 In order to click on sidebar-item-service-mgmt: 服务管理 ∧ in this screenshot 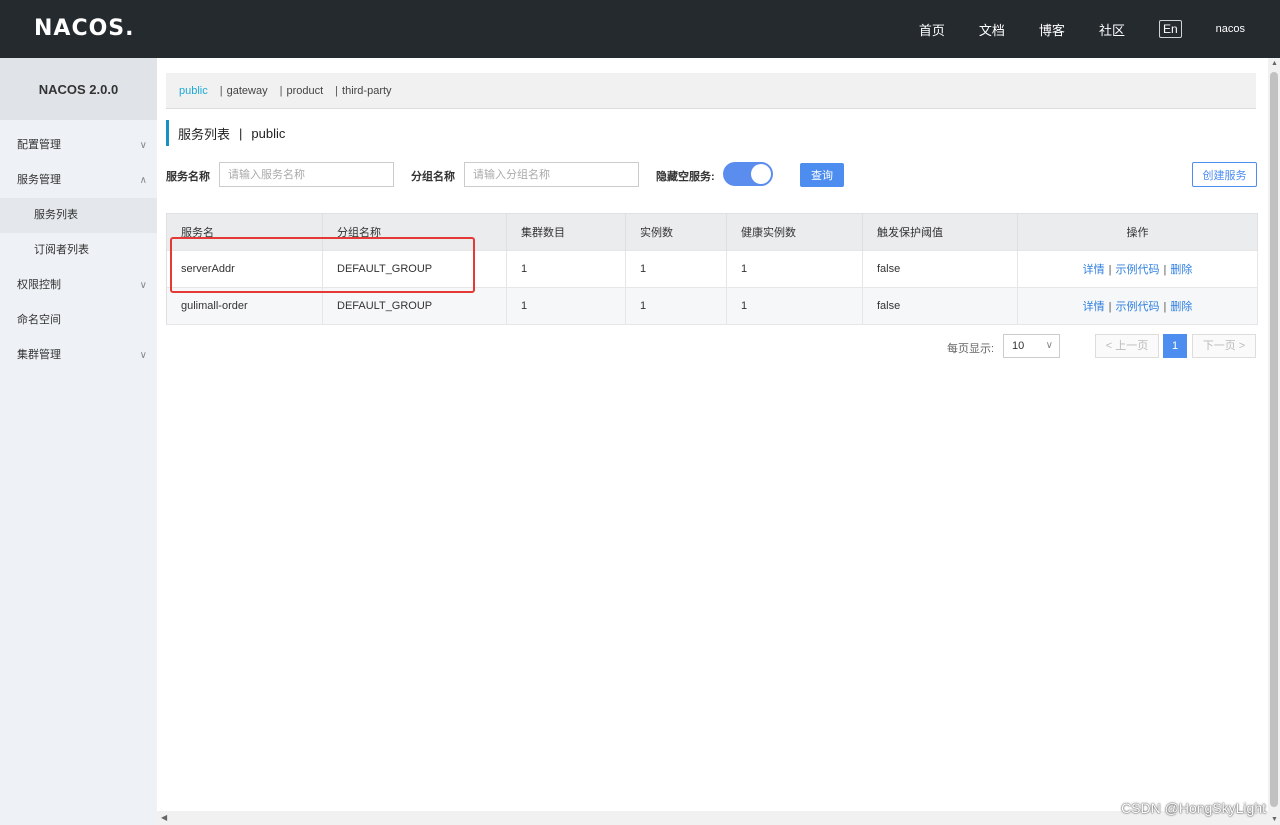, I will do `click(78, 180)`.